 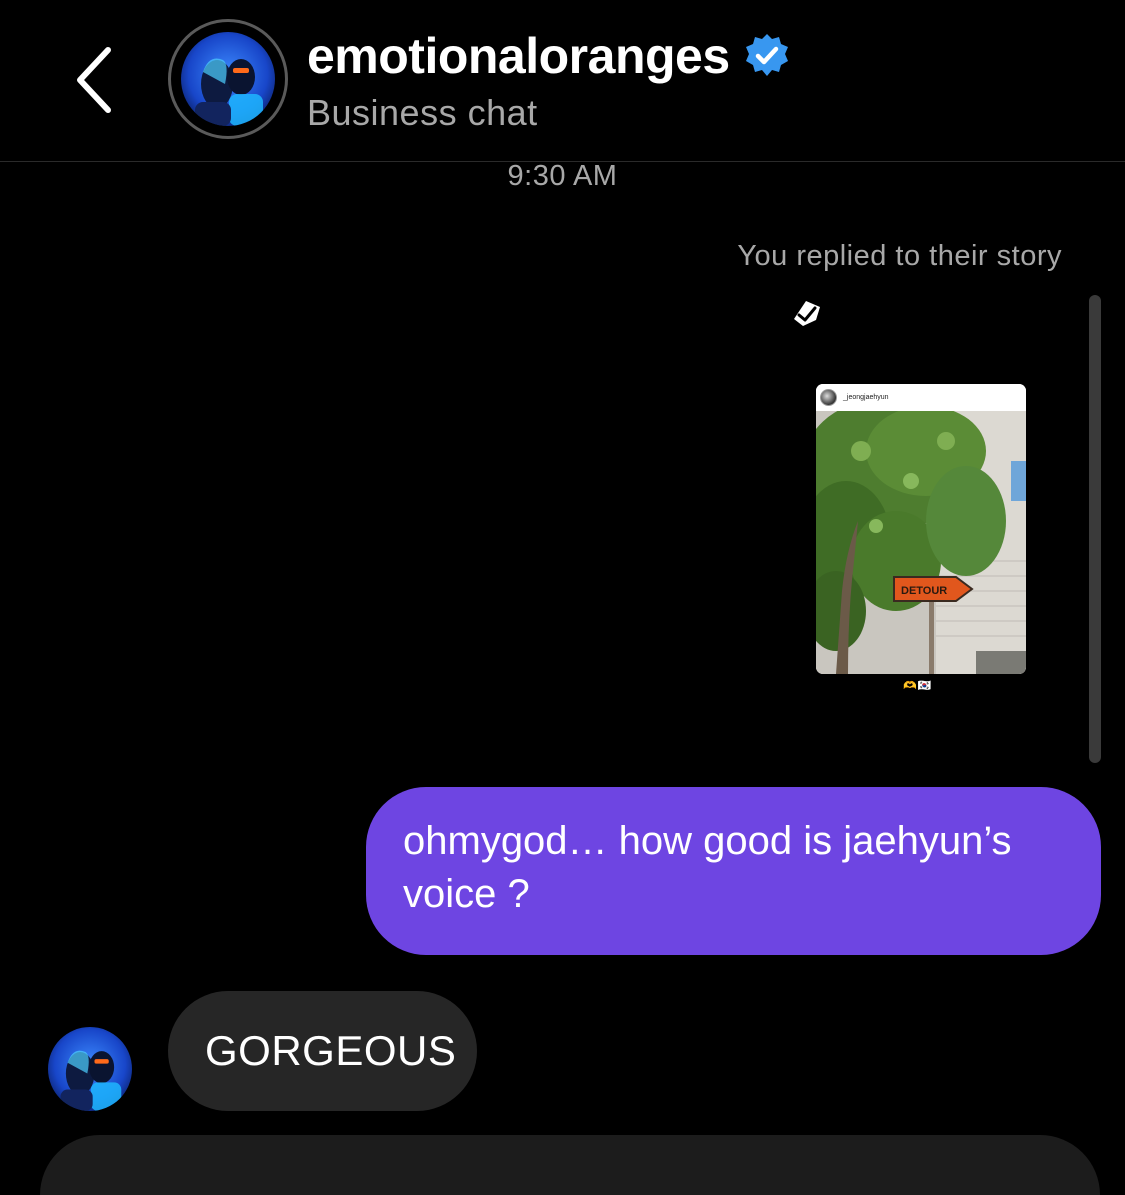 I want to click on avatar-image, so click(x=228, y=79).